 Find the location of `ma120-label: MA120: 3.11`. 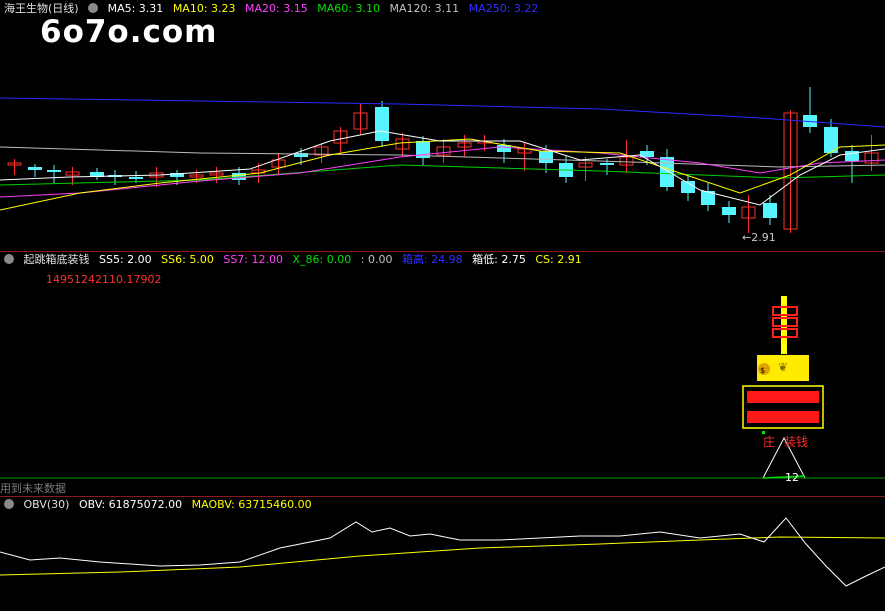

ma120-label: MA120: 3.11 is located at coordinates (424, 8).